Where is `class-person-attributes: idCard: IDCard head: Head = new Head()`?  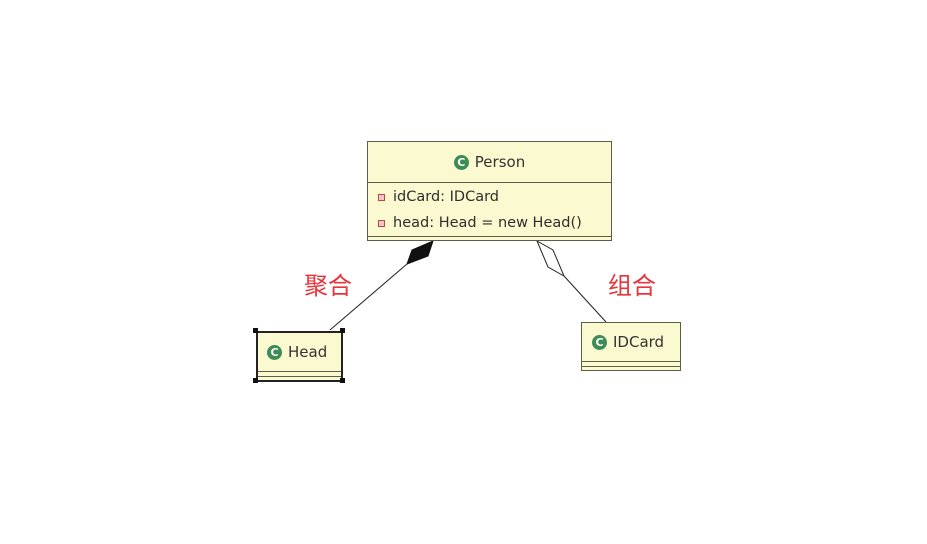 class-person-attributes: idCard: IDCard head: Head = new Head() is located at coordinates (489, 209).